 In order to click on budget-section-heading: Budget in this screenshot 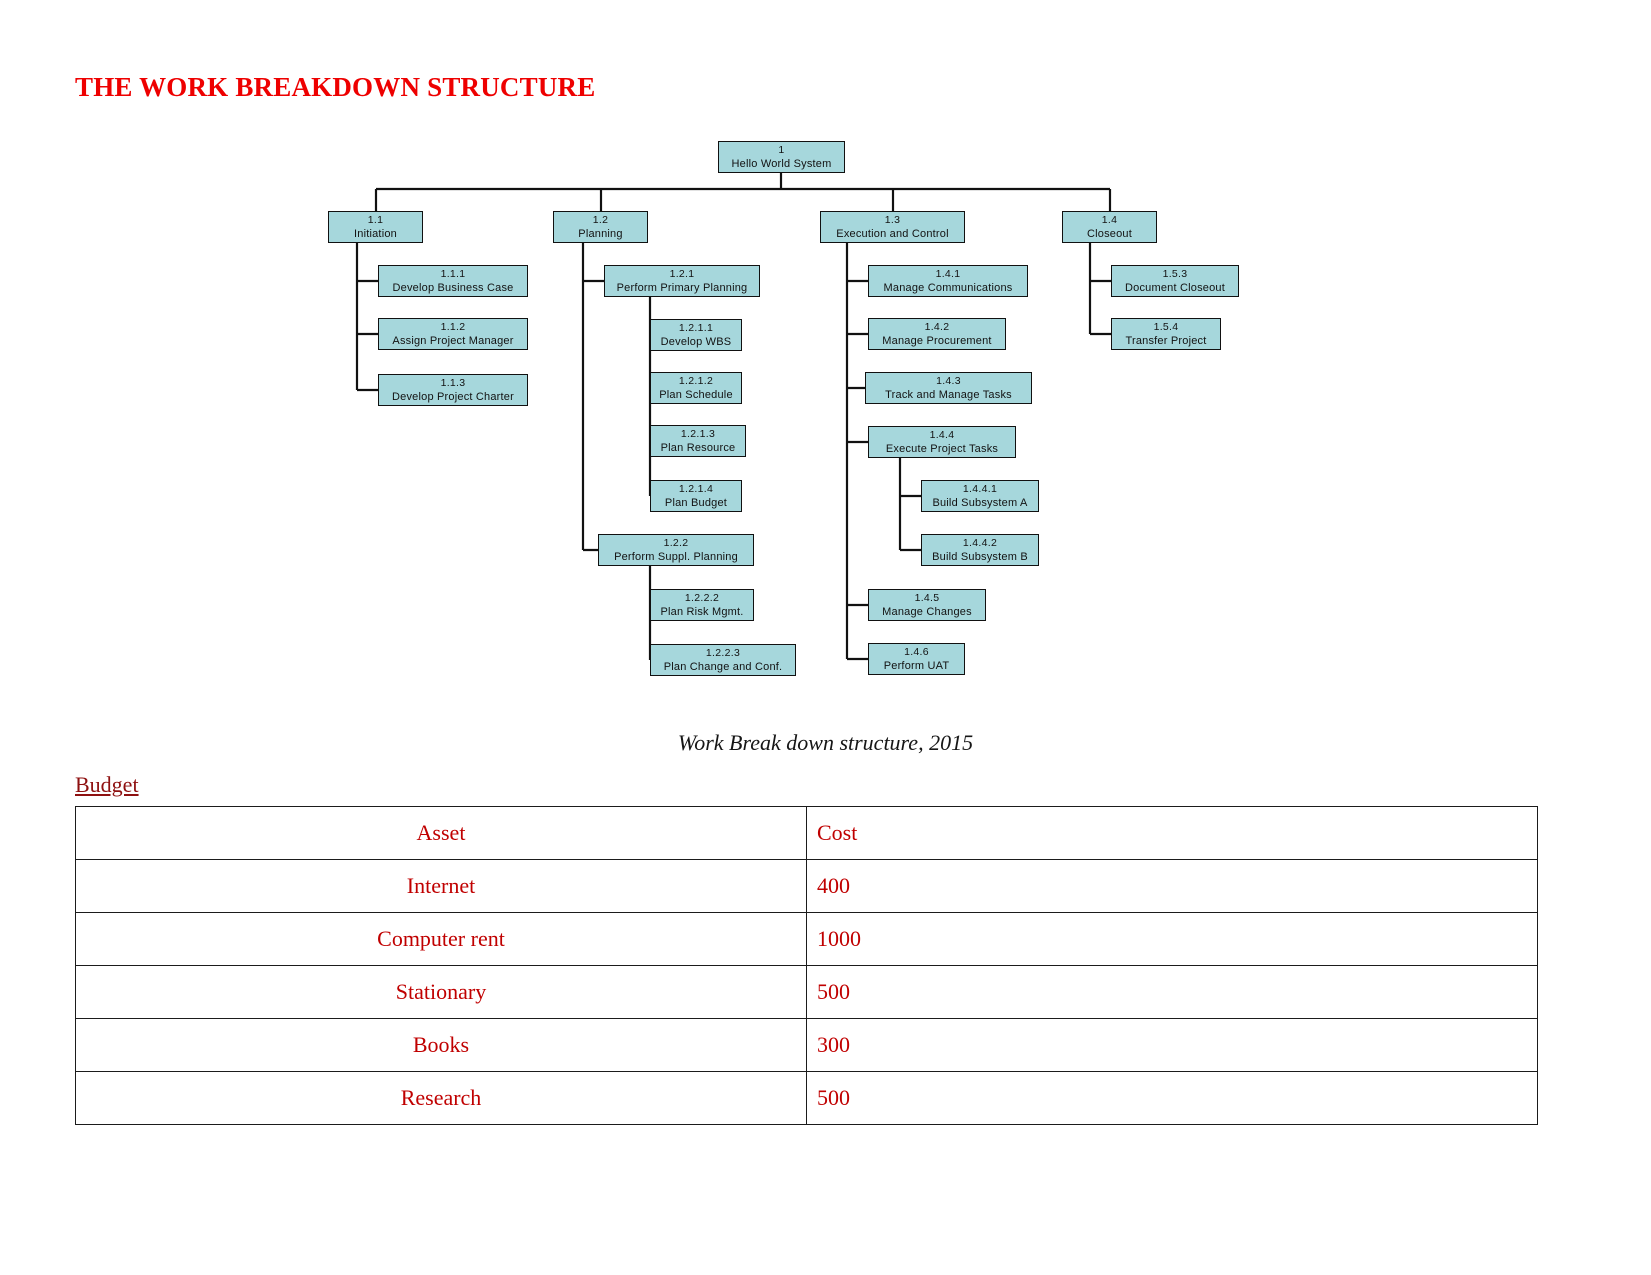, I will do `click(107, 784)`.